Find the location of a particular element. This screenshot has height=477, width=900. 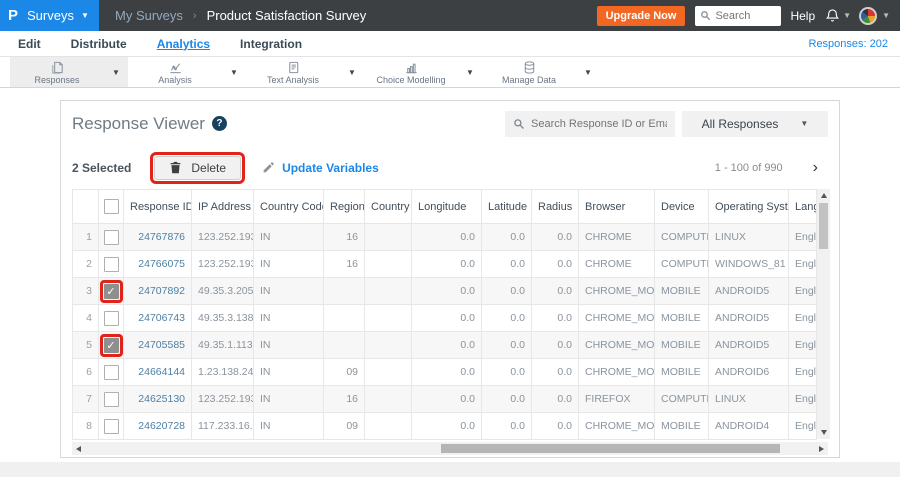

responses-count: Responses: 202 is located at coordinates (849, 44).